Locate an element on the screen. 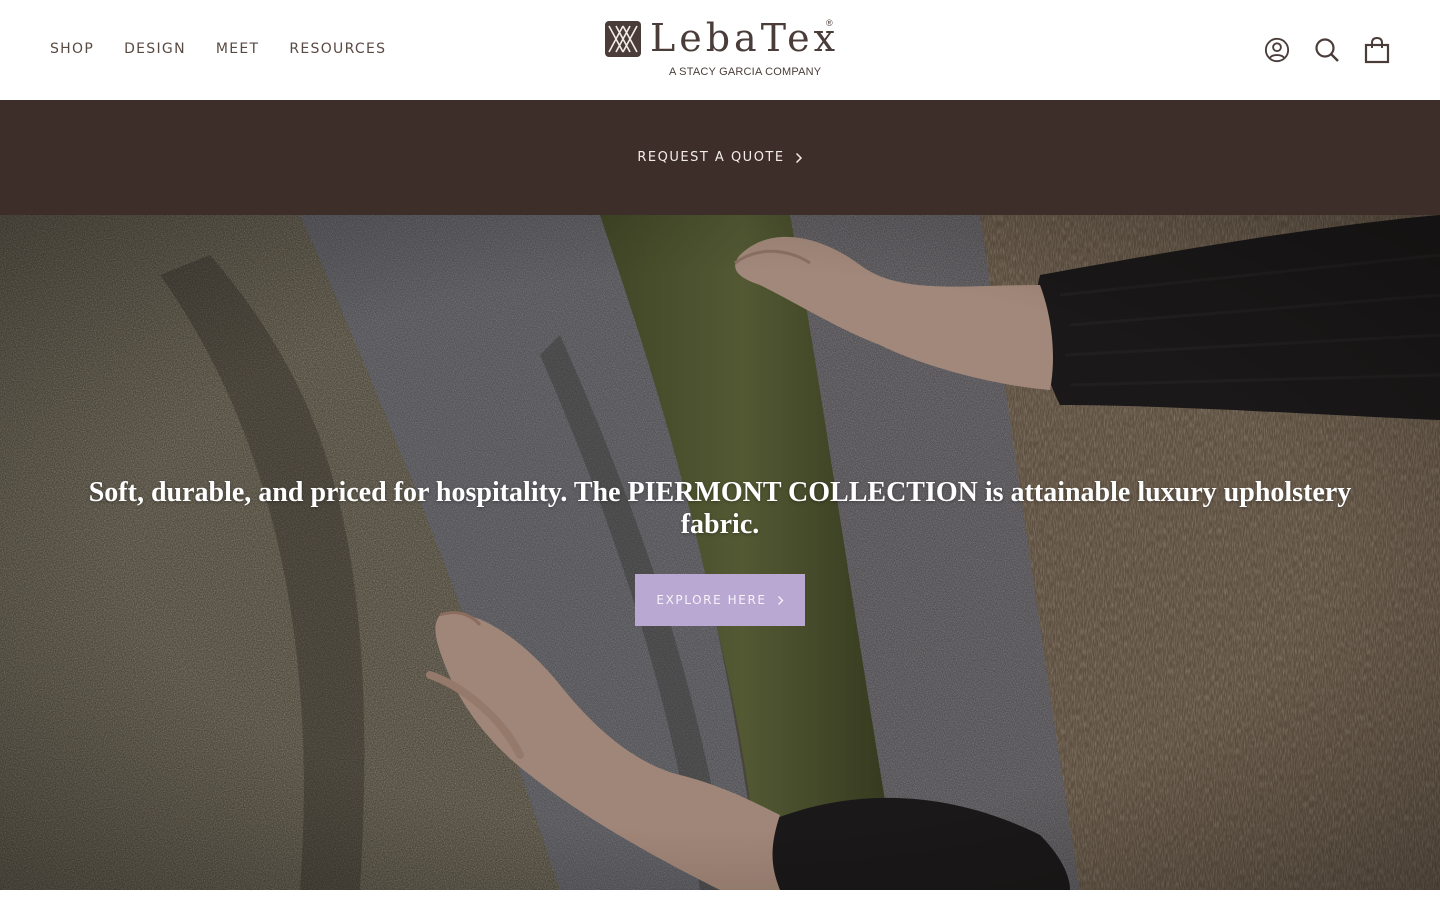 The height and width of the screenshot is (900, 1440). search-icon is located at coordinates (1327, 50).